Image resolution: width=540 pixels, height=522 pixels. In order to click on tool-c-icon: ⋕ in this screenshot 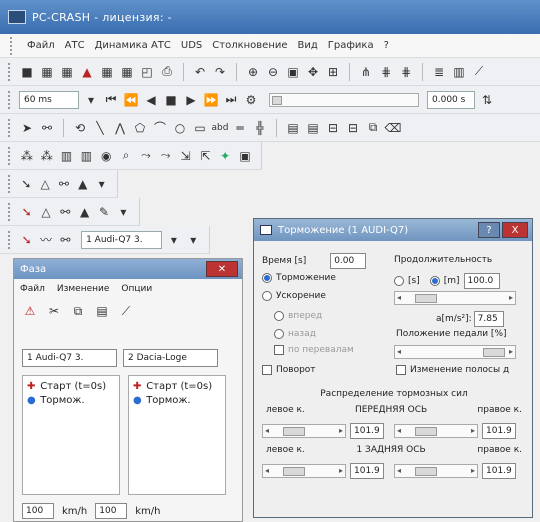, I will do `click(406, 72)`.